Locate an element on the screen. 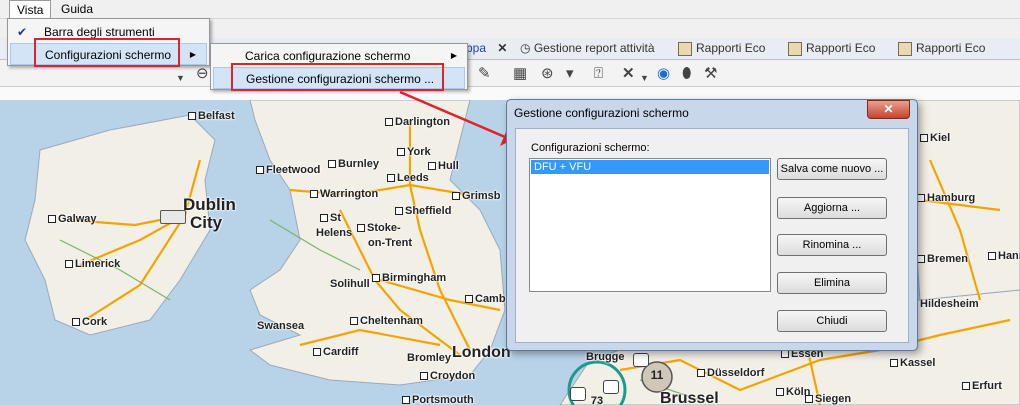 The image size is (1020, 405). city-dublin-city: City is located at coordinates (206, 222).